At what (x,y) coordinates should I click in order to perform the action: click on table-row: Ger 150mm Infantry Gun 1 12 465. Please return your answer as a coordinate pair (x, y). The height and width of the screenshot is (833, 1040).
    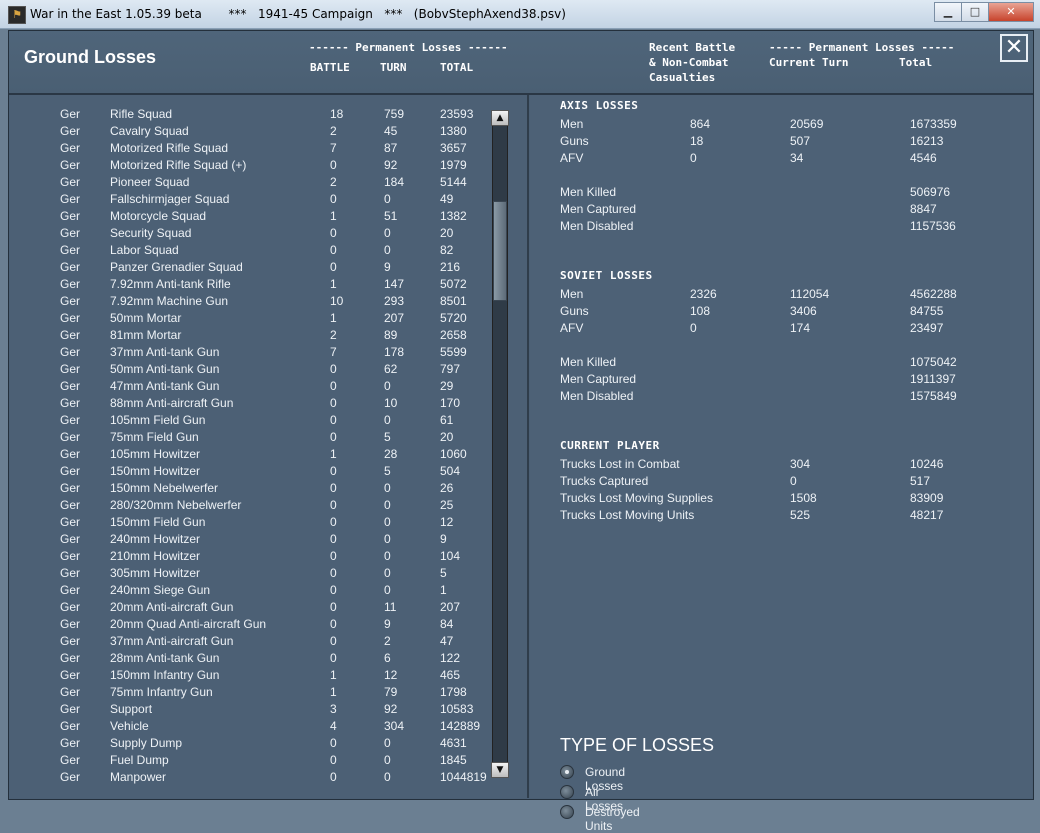
    Looking at the image, I should click on (250, 676).